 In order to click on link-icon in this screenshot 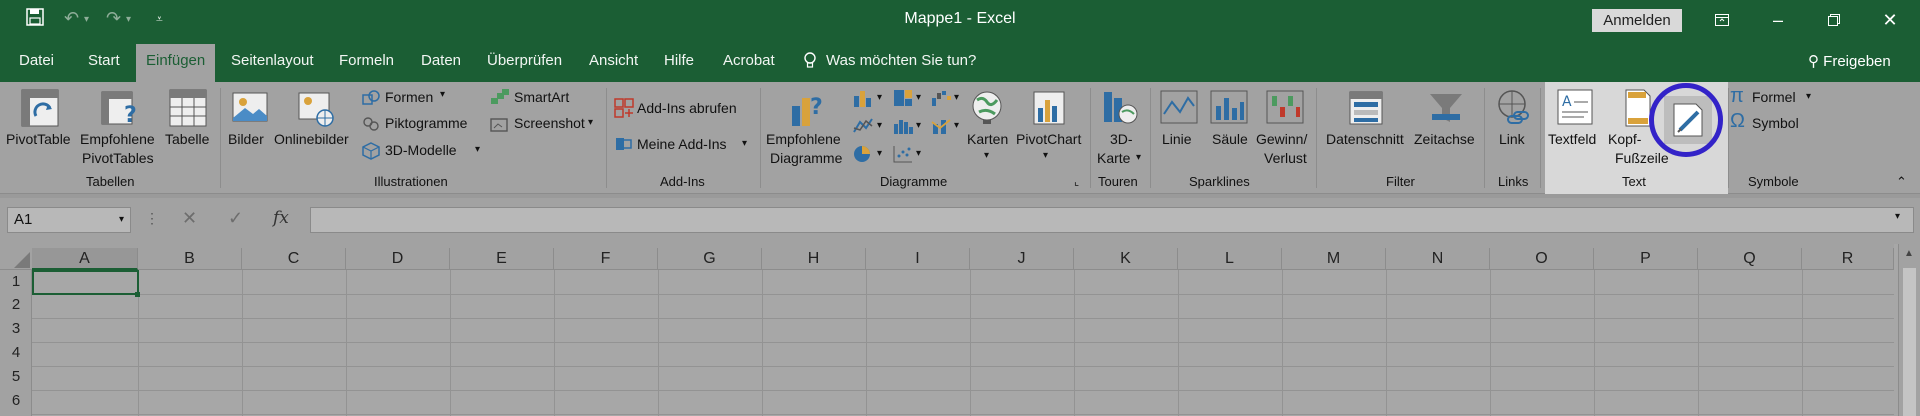, I will do `click(1514, 108)`.